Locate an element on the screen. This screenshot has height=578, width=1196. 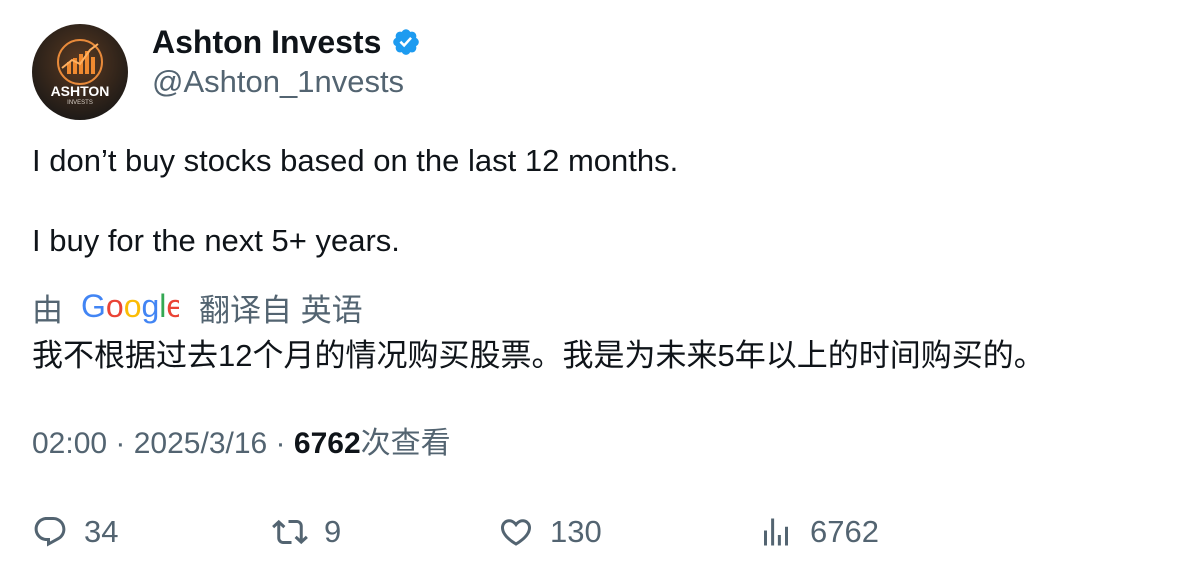
tweet-time: 02:00 is located at coordinates (69, 443).